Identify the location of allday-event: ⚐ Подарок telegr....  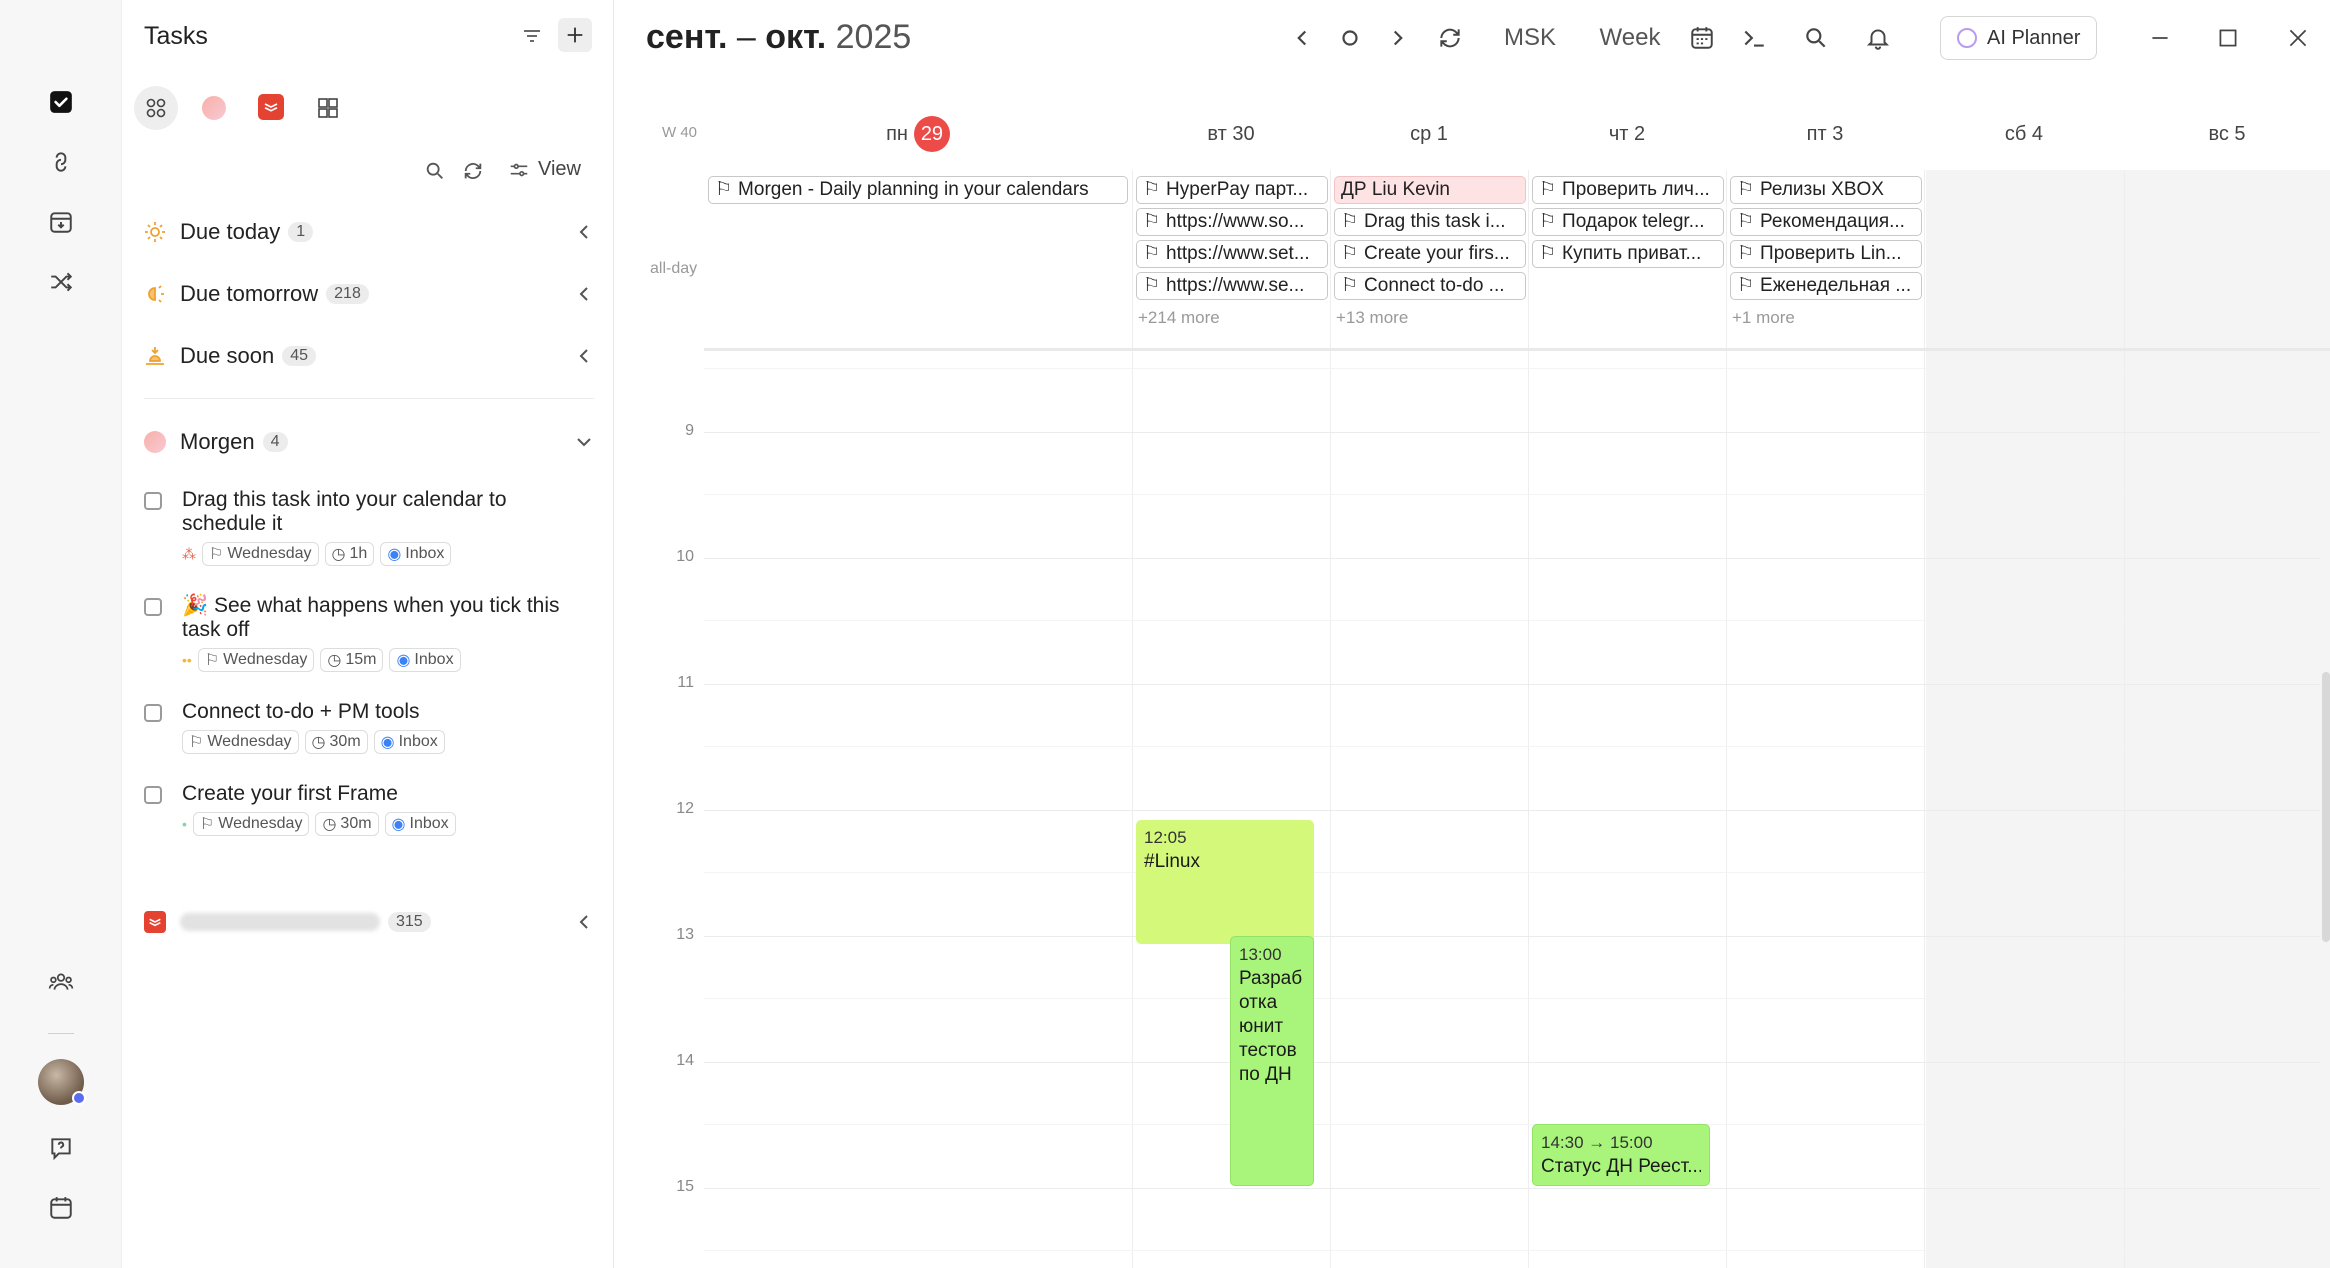
(1628, 222).